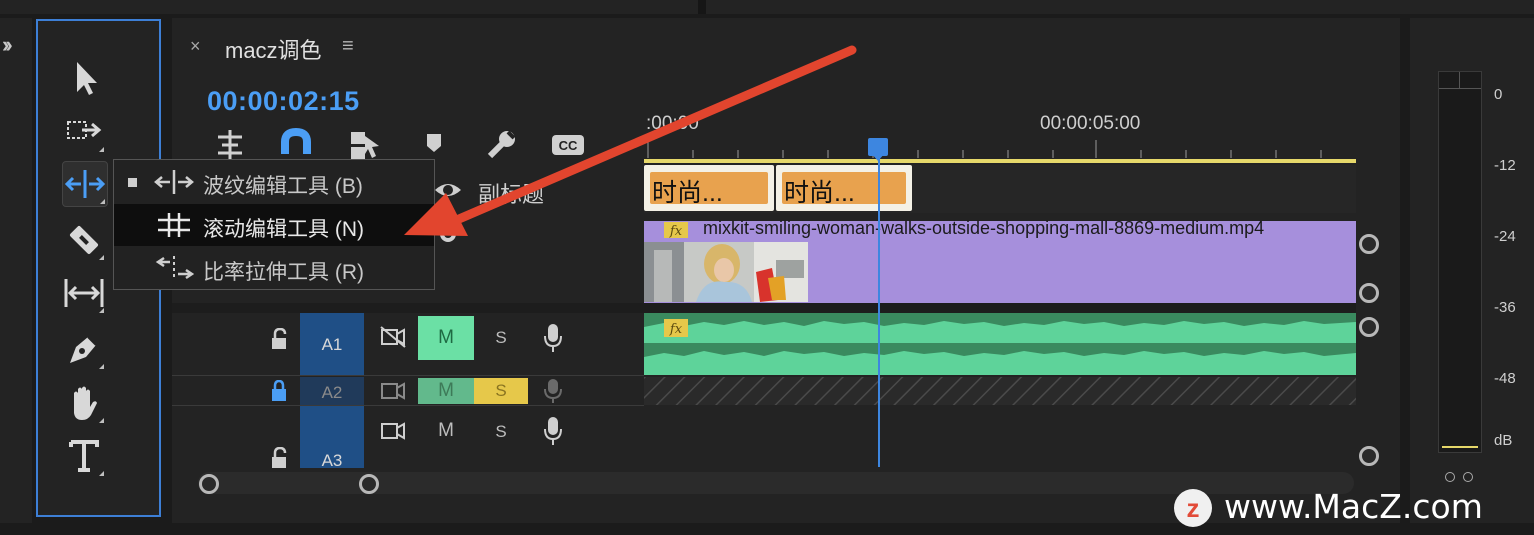 This screenshot has width=1534, height=535. Describe the element at coordinates (553, 431) in the screenshot. I see `microphone-icon` at that location.